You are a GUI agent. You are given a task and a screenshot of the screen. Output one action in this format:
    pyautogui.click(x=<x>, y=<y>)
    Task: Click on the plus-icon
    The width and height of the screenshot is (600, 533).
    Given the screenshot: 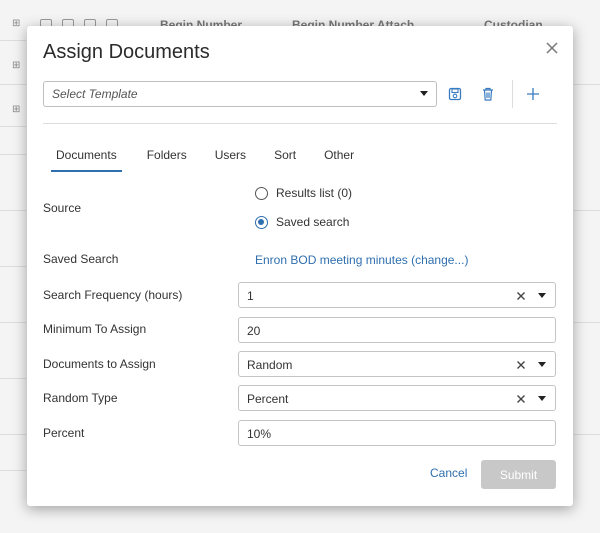 What is the action you would take?
    pyautogui.click(x=533, y=94)
    